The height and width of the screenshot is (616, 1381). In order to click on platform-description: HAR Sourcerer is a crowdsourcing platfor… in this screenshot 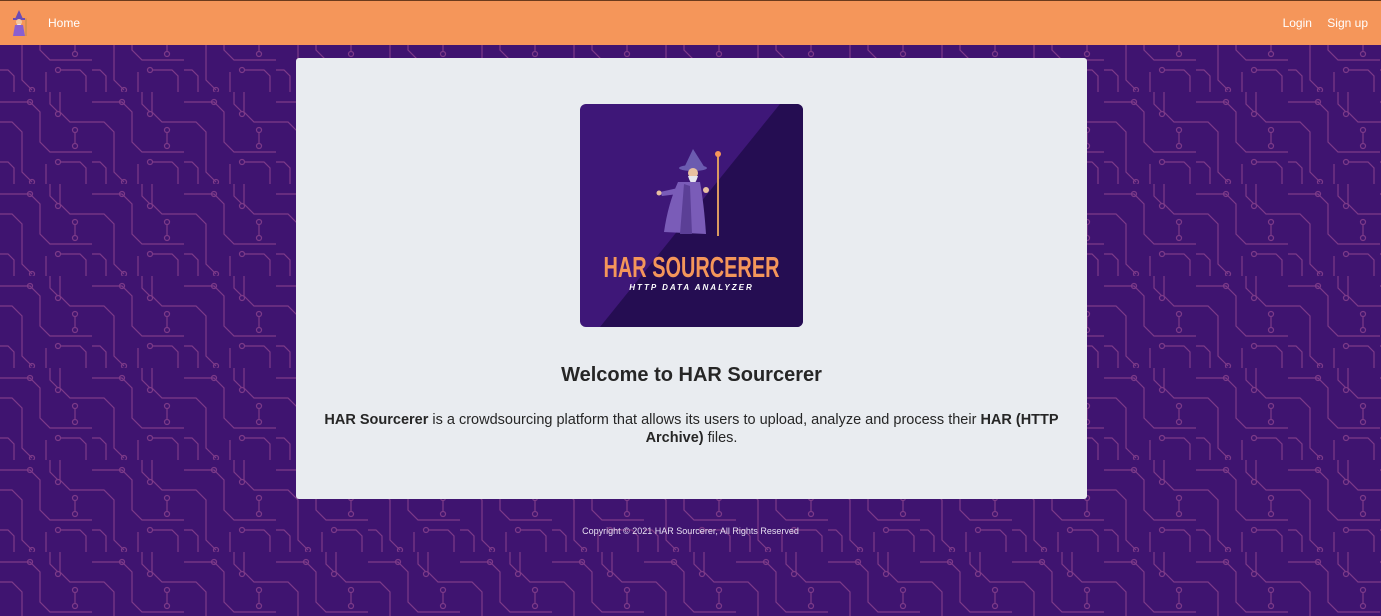, I will do `click(691, 429)`.